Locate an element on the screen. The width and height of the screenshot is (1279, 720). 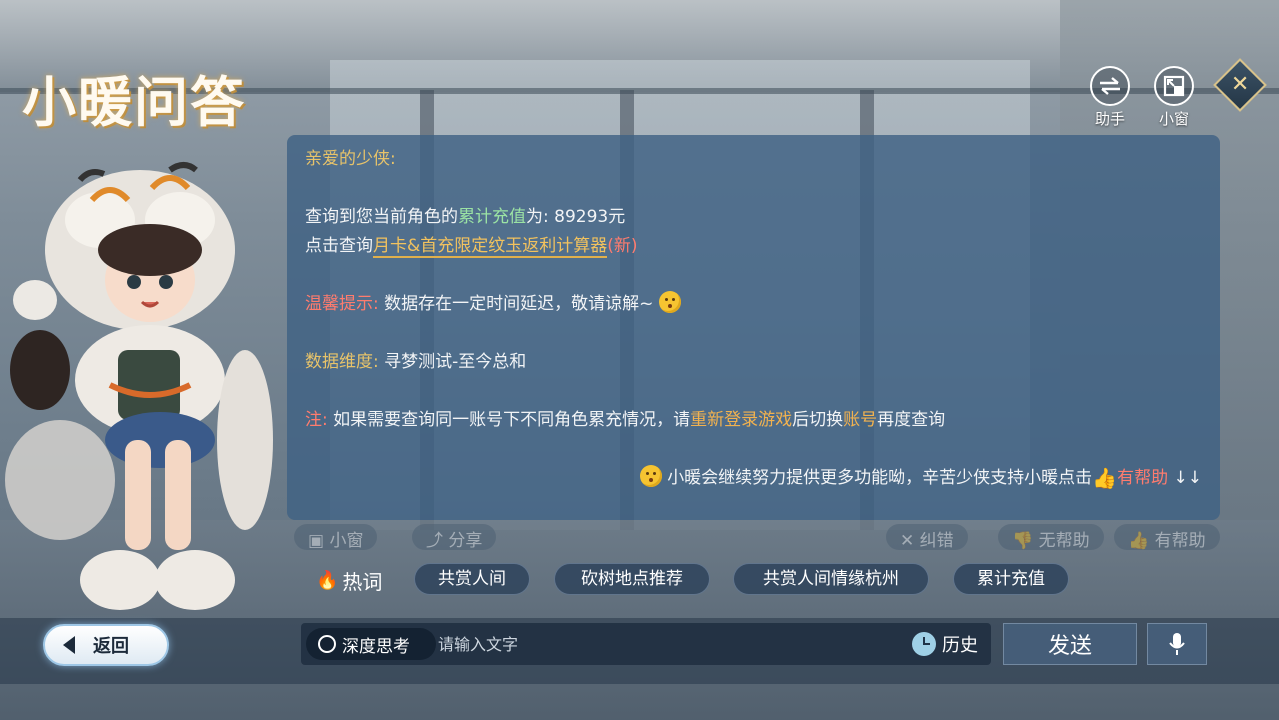
shush-emoji-icon is located at coordinates (669, 302).